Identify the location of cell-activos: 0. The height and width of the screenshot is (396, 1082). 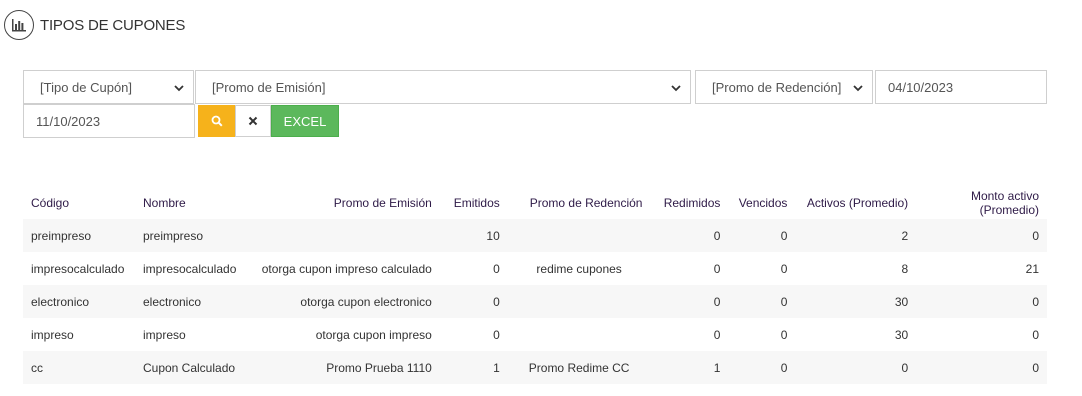
(905, 367).